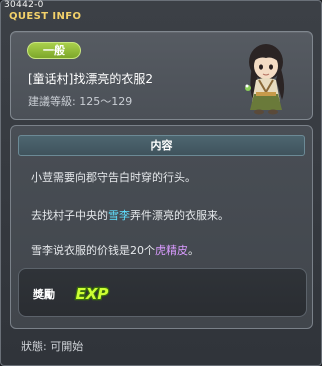 This screenshot has width=322, height=366. What do you see at coordinates (90, 79) in the screenshot?
I see `quest-title: [童话村]找漂亮的衣服2` at bounding box center [90, 79].